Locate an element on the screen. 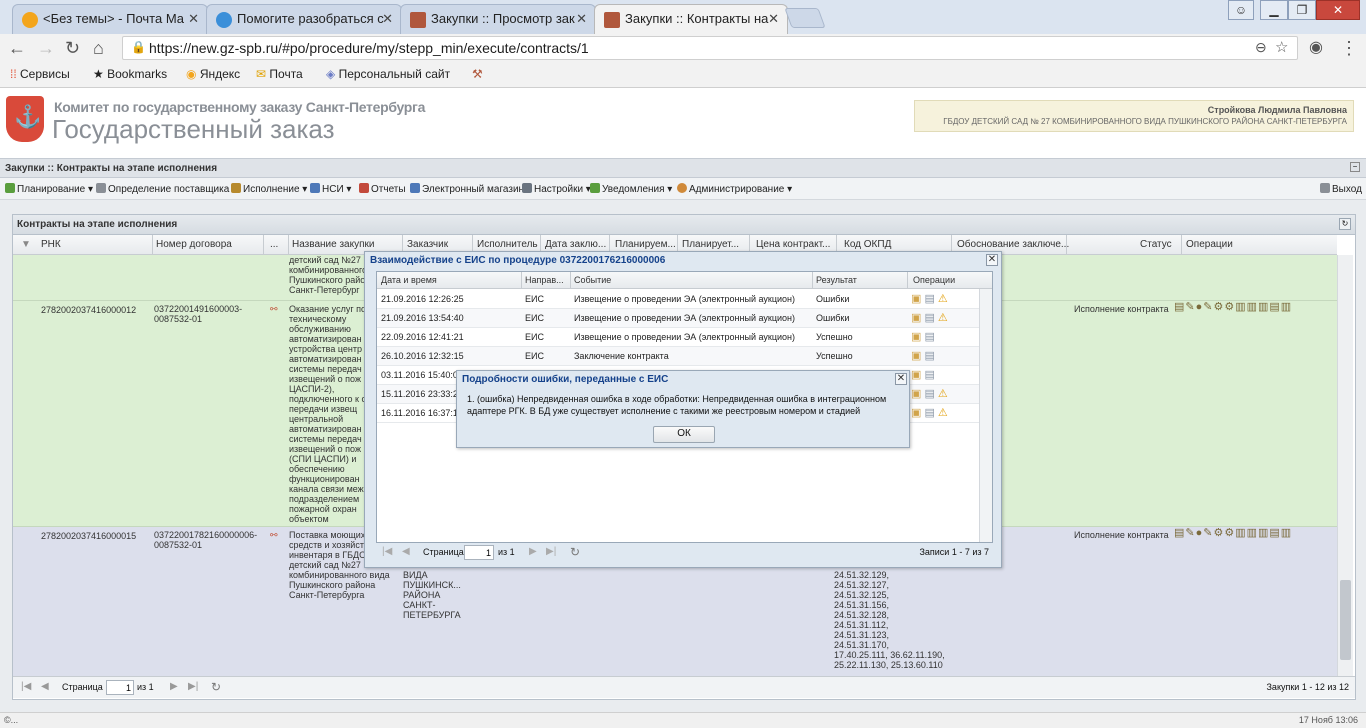 The height and width of the screenshot is (728, 1366). grid-scrollbar is located at coordinates (1345, 465).